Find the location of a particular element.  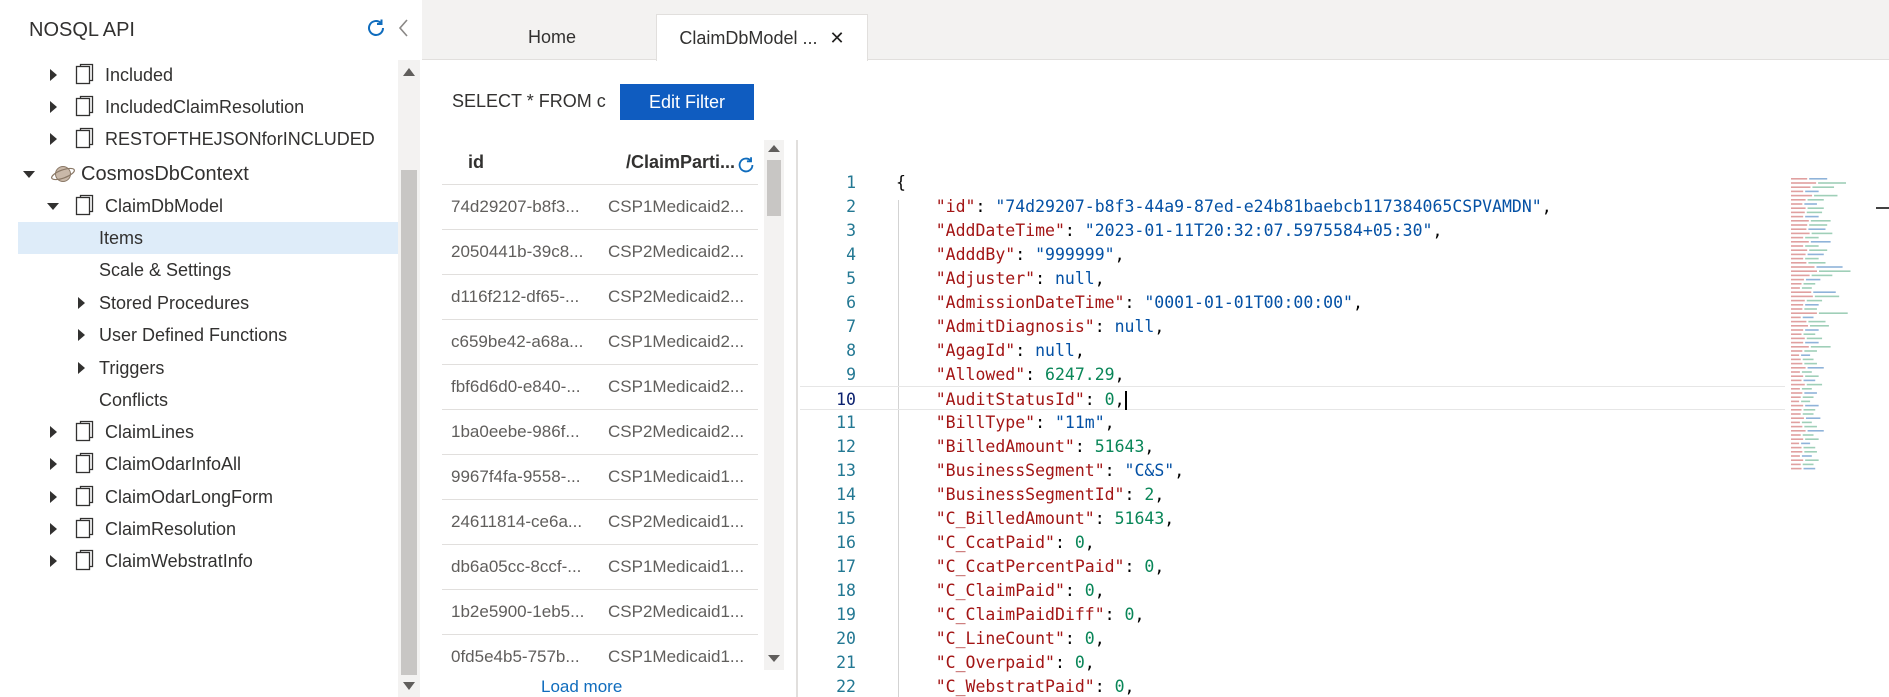

editor-line: 20 "C_LineCount": 0, is located at coordinates (1344, 638).